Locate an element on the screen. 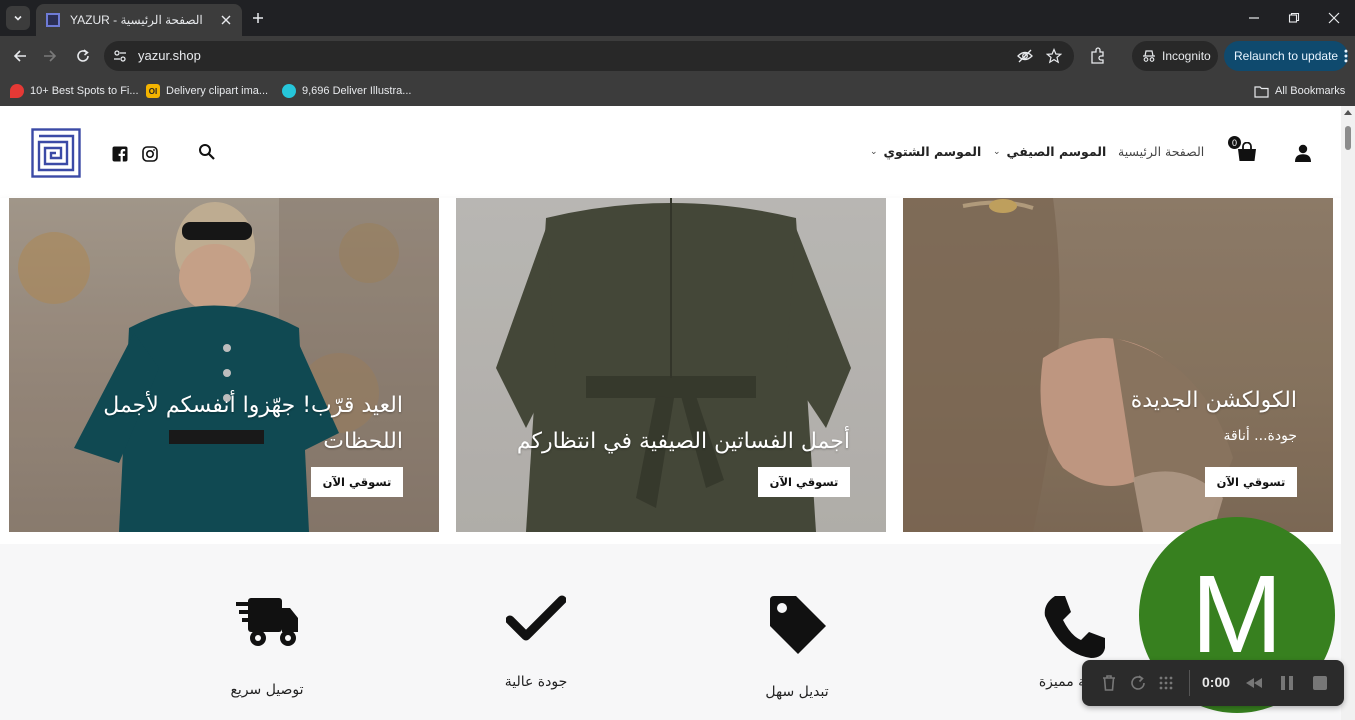 The image size is (1355, 720). banner-subtitle: جودة... أناقة is located at coordinates (1260, 436).